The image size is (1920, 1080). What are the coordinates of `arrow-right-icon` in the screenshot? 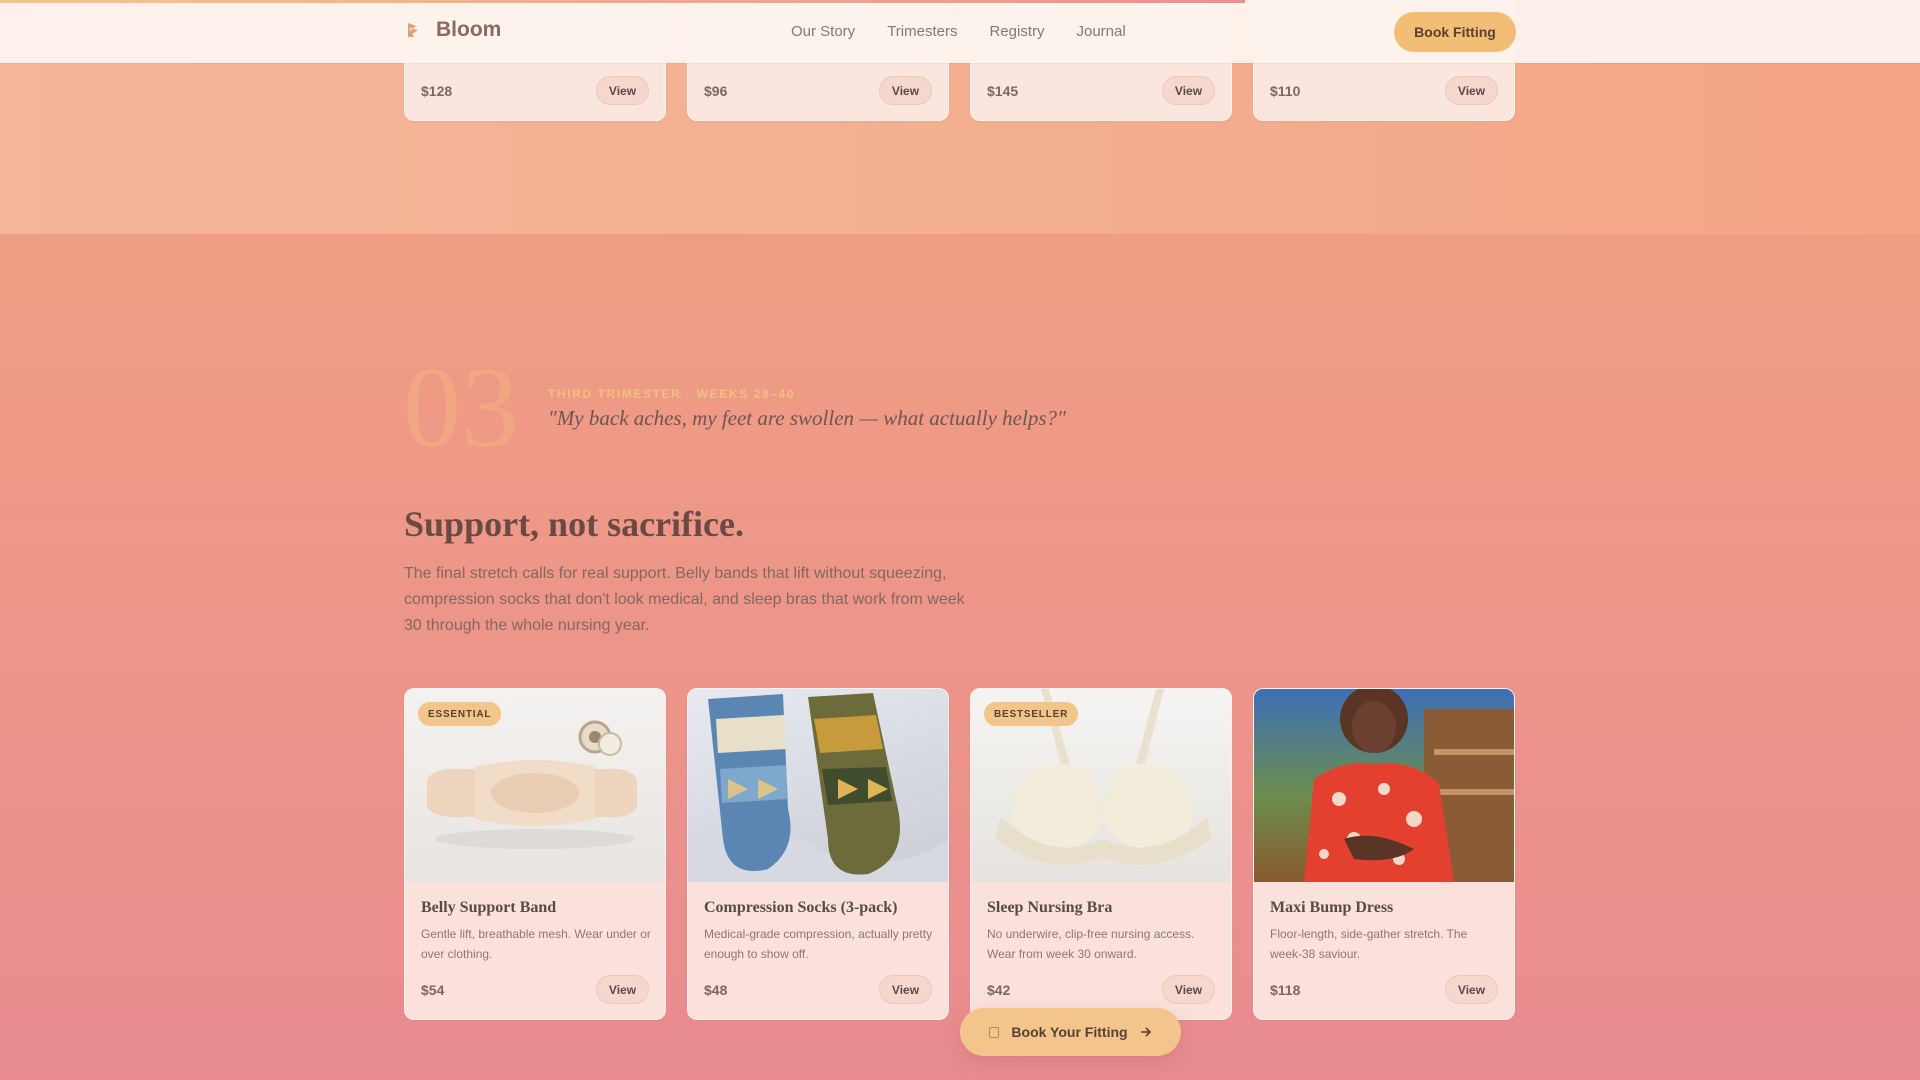 It's located at (1145, 1032).